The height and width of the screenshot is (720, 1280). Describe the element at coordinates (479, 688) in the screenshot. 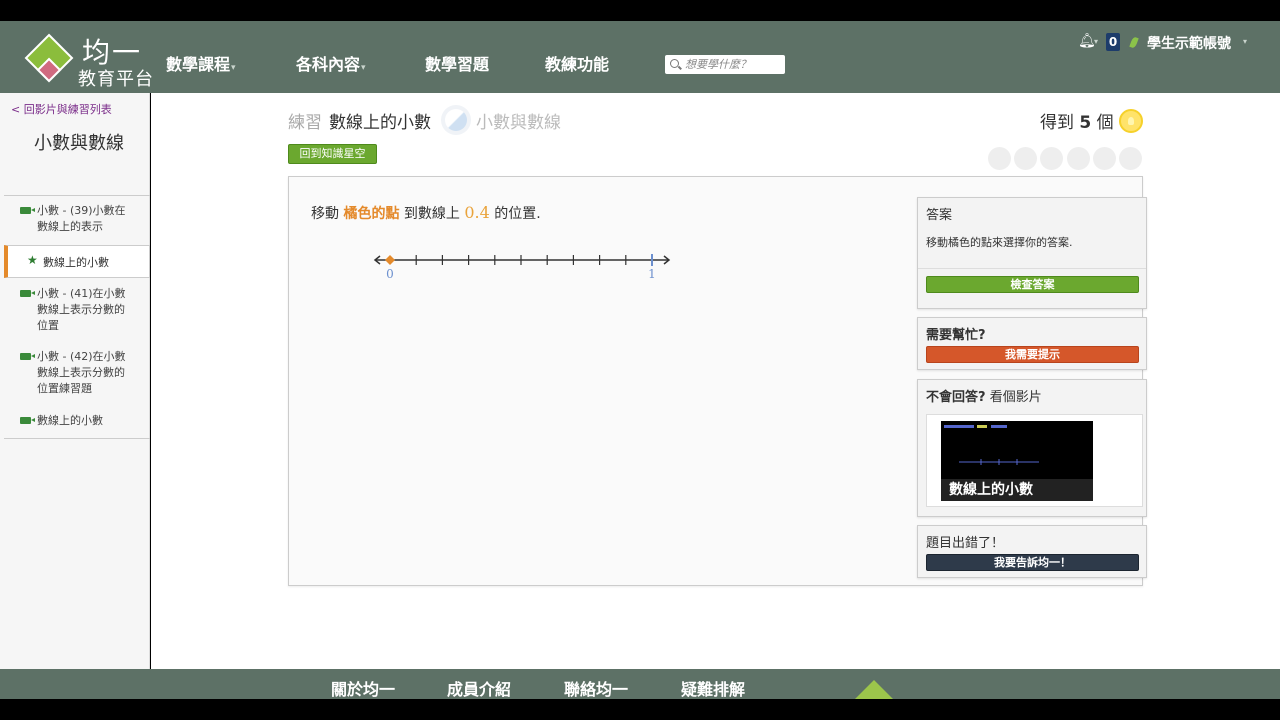

I see `footer-link-team: 成員介紹` at that location.